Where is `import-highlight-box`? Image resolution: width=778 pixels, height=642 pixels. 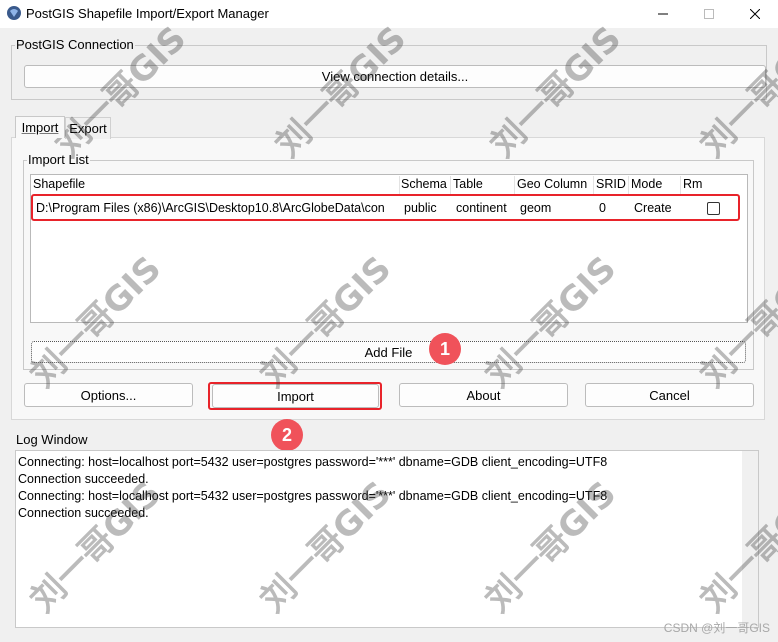 import-highlight-box is located at coordinates (295, 396).